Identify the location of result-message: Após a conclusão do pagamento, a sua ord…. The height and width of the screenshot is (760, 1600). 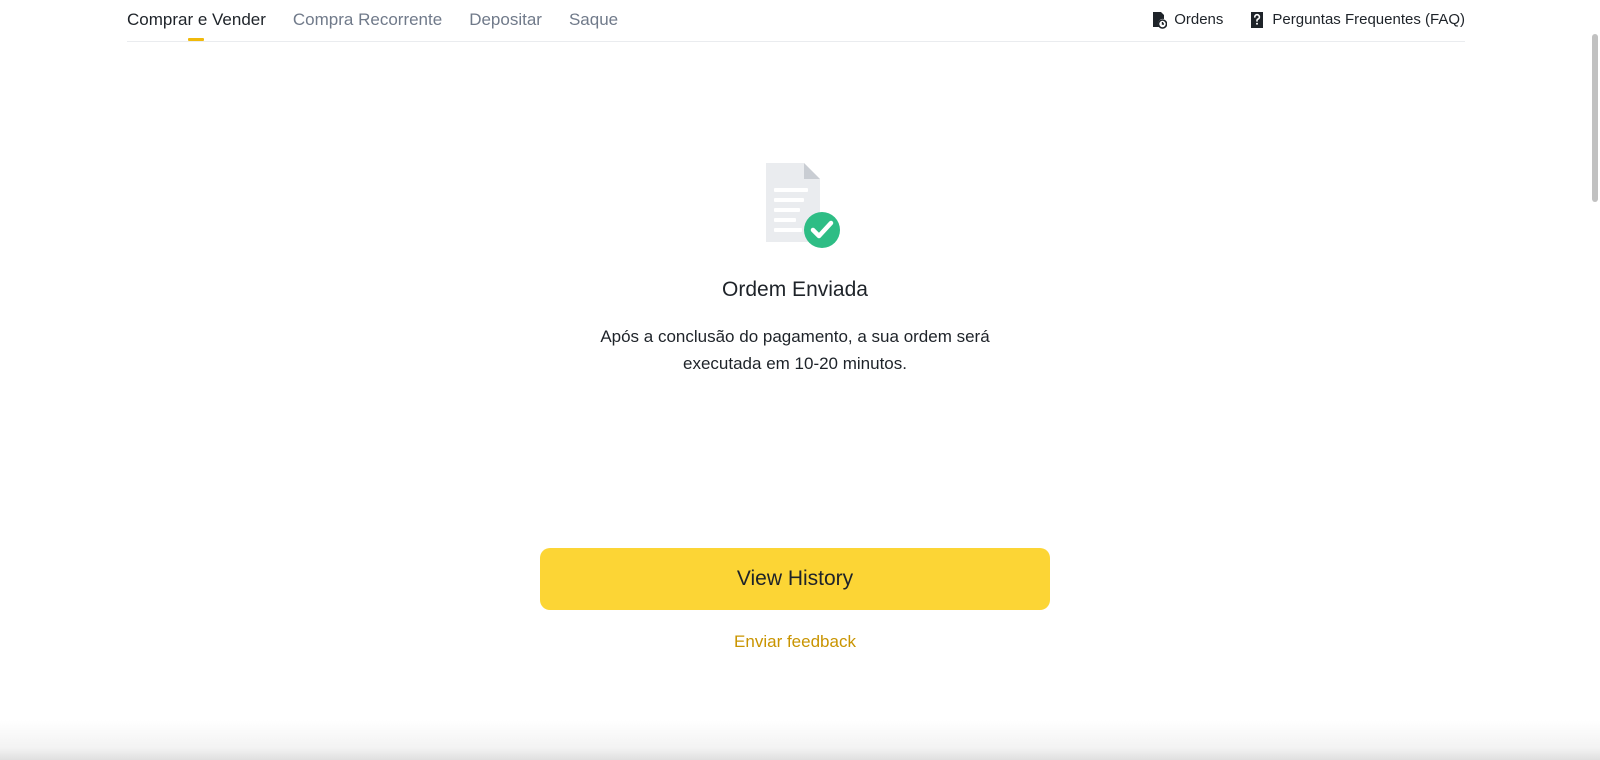
(795, 350).